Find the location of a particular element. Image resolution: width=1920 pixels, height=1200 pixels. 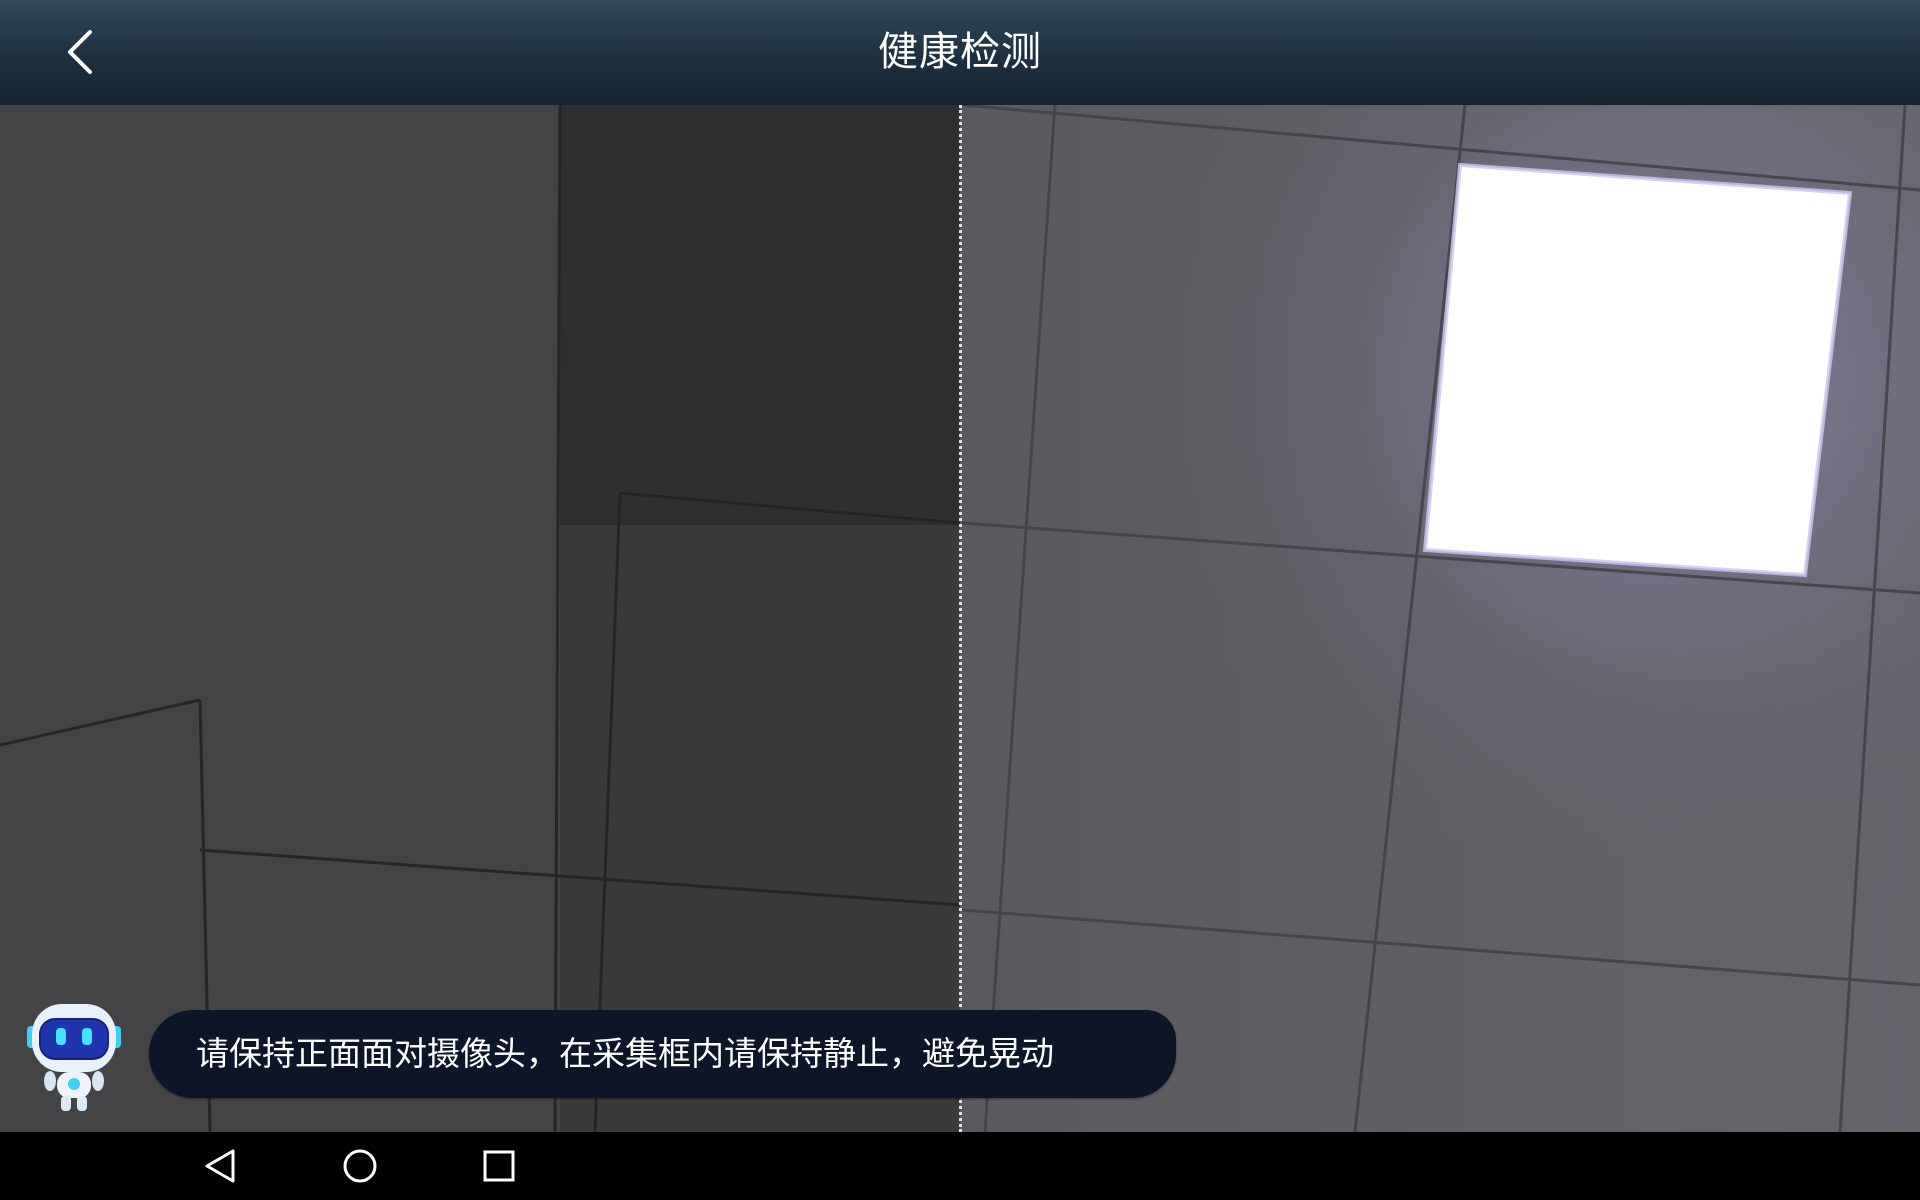

nav-home-button is located at coordinates (360, 1166).